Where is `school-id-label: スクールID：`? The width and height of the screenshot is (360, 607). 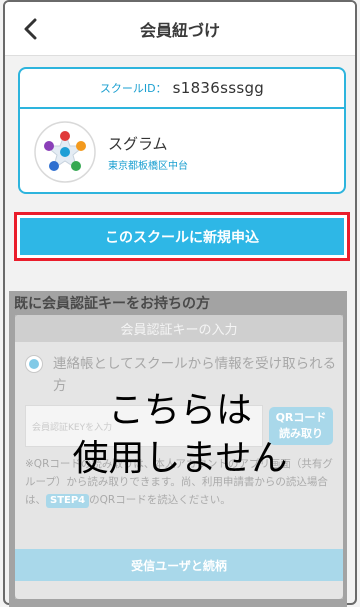 school-id-label: スクールID： is located at coordinates (133, 88).